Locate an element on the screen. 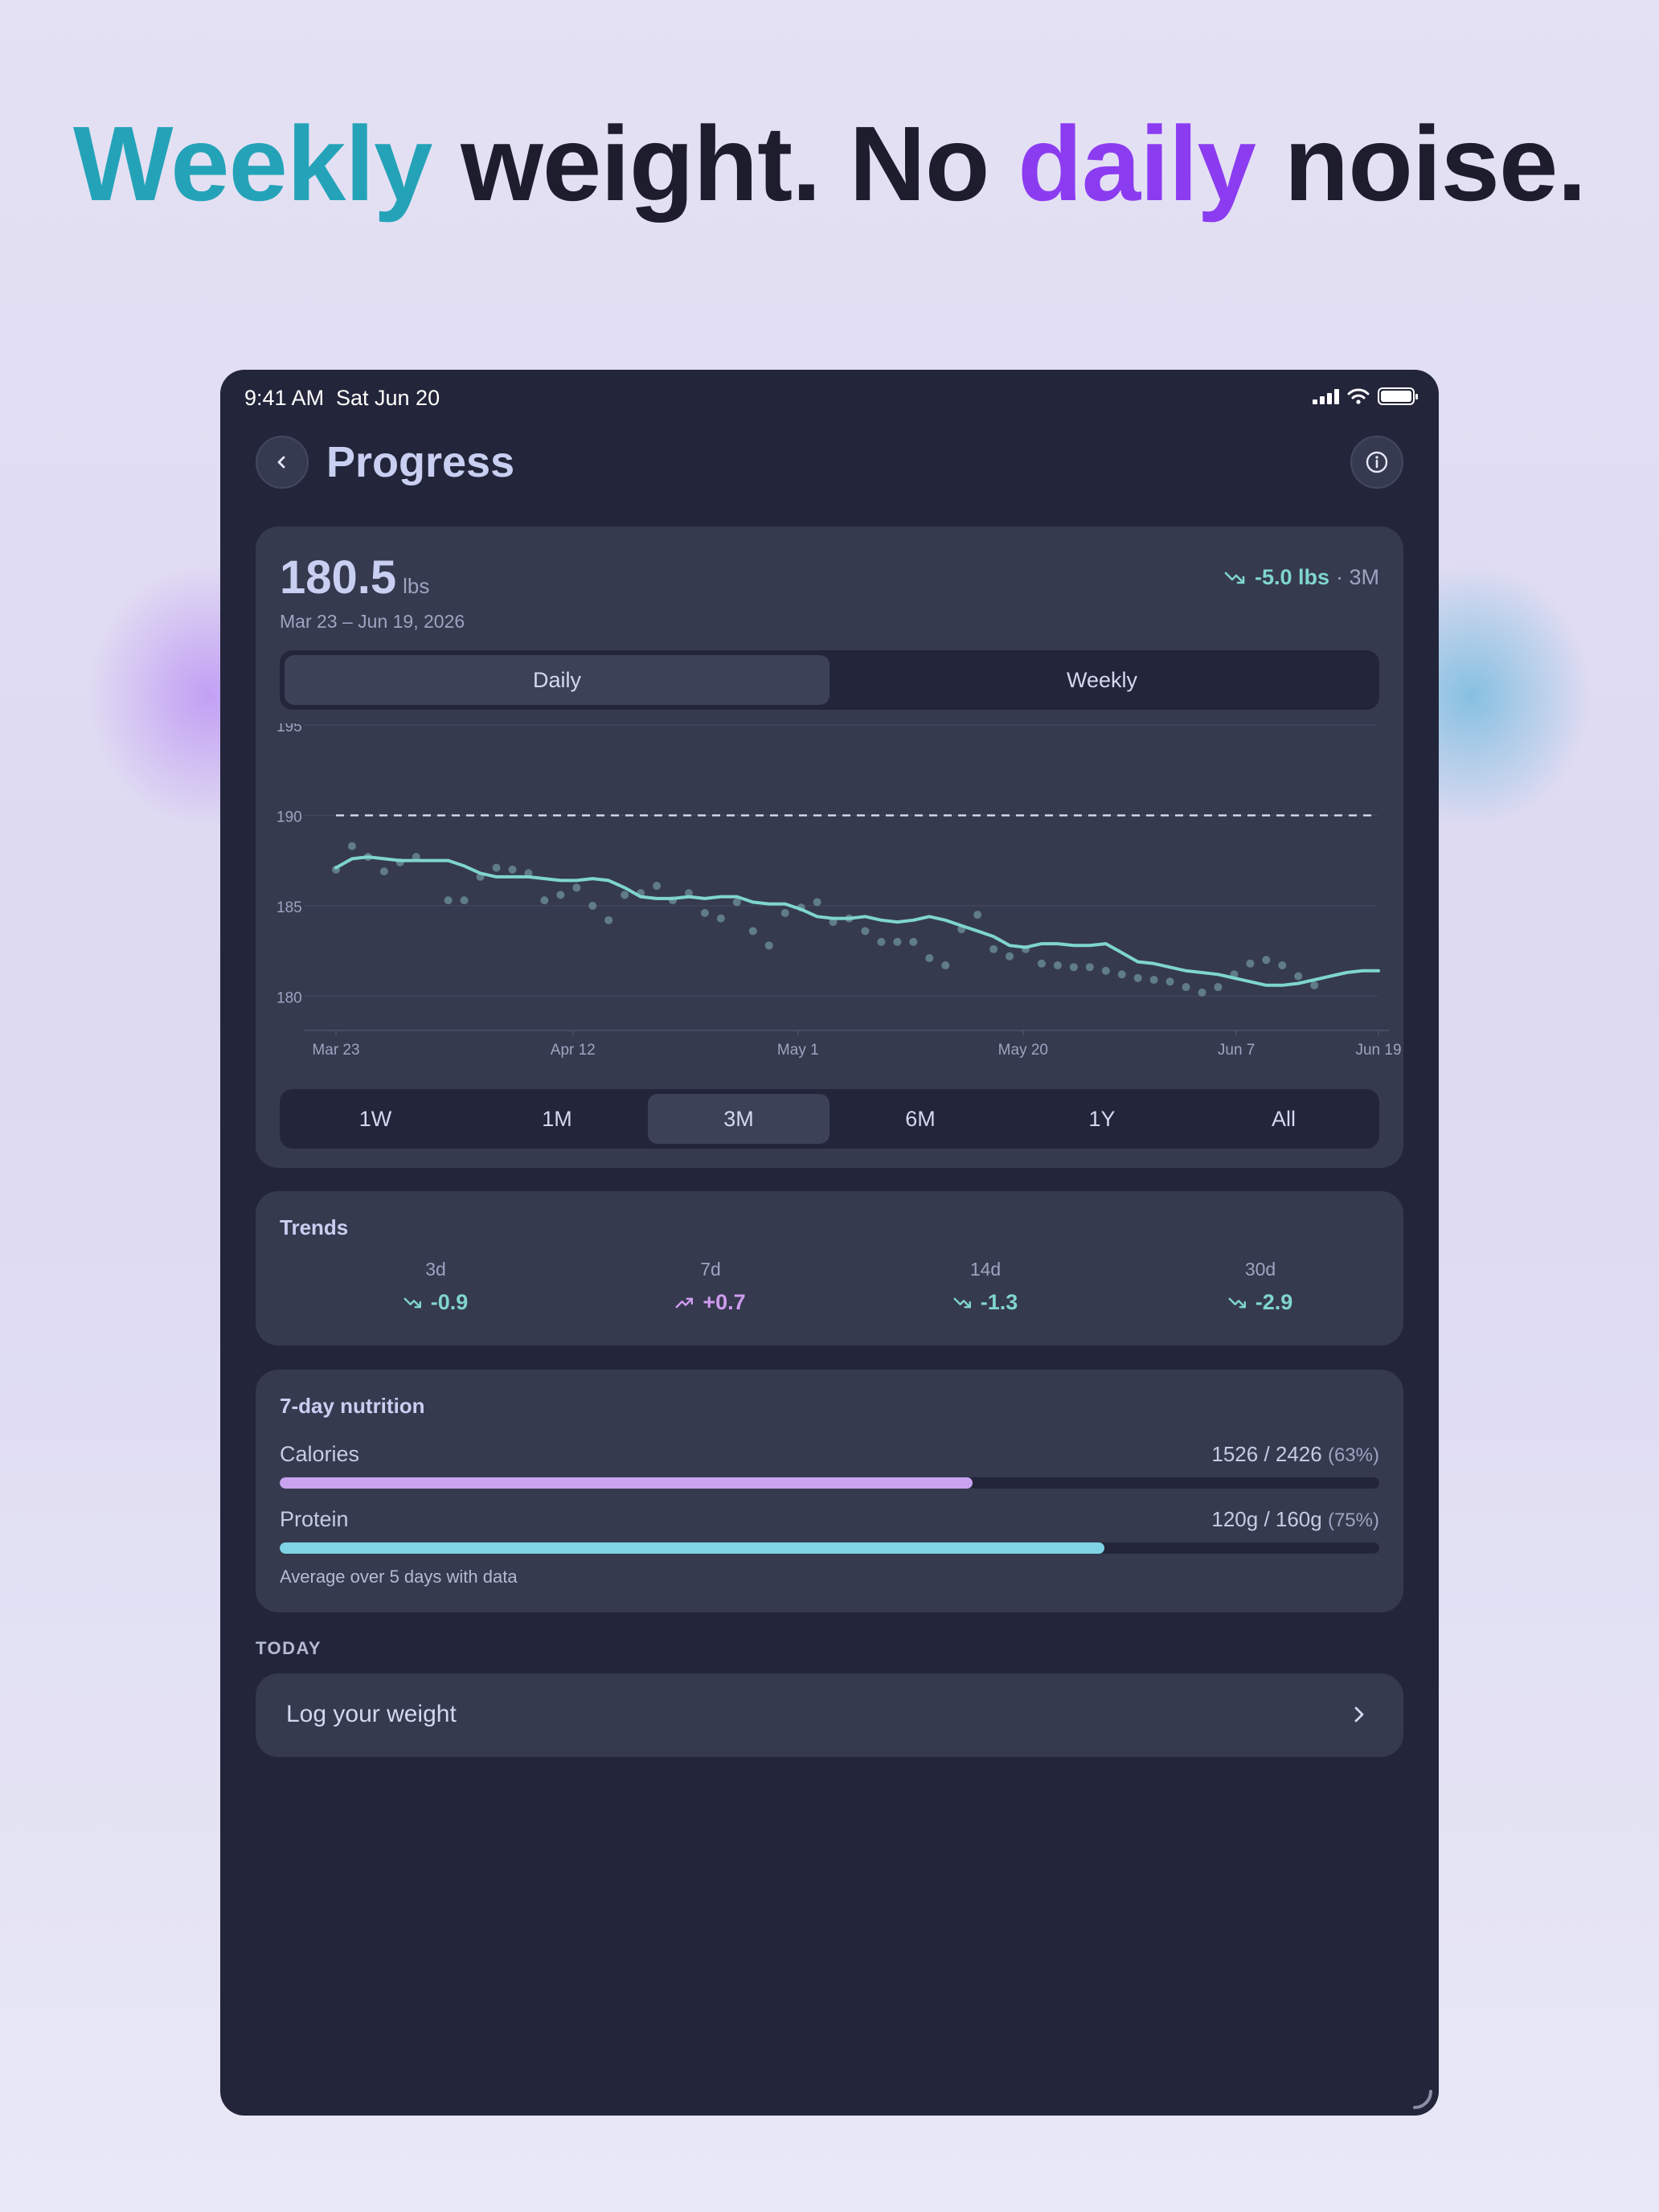  info-button is located at coordinates (1376, 463).